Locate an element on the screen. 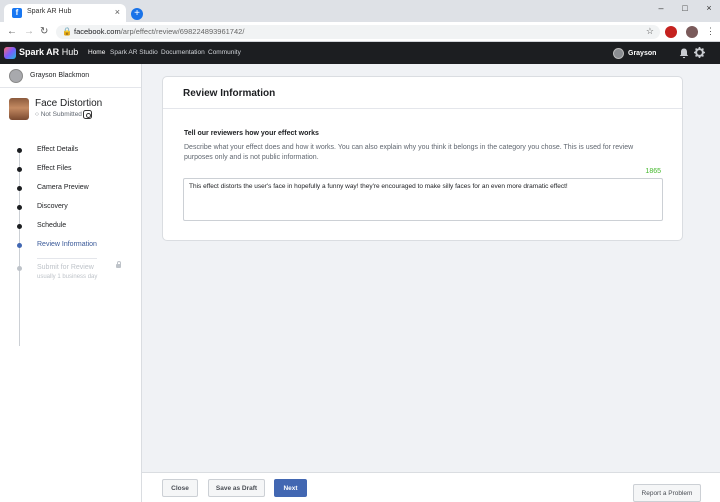  effect-thumbnail is located at coordinates (19, 109).